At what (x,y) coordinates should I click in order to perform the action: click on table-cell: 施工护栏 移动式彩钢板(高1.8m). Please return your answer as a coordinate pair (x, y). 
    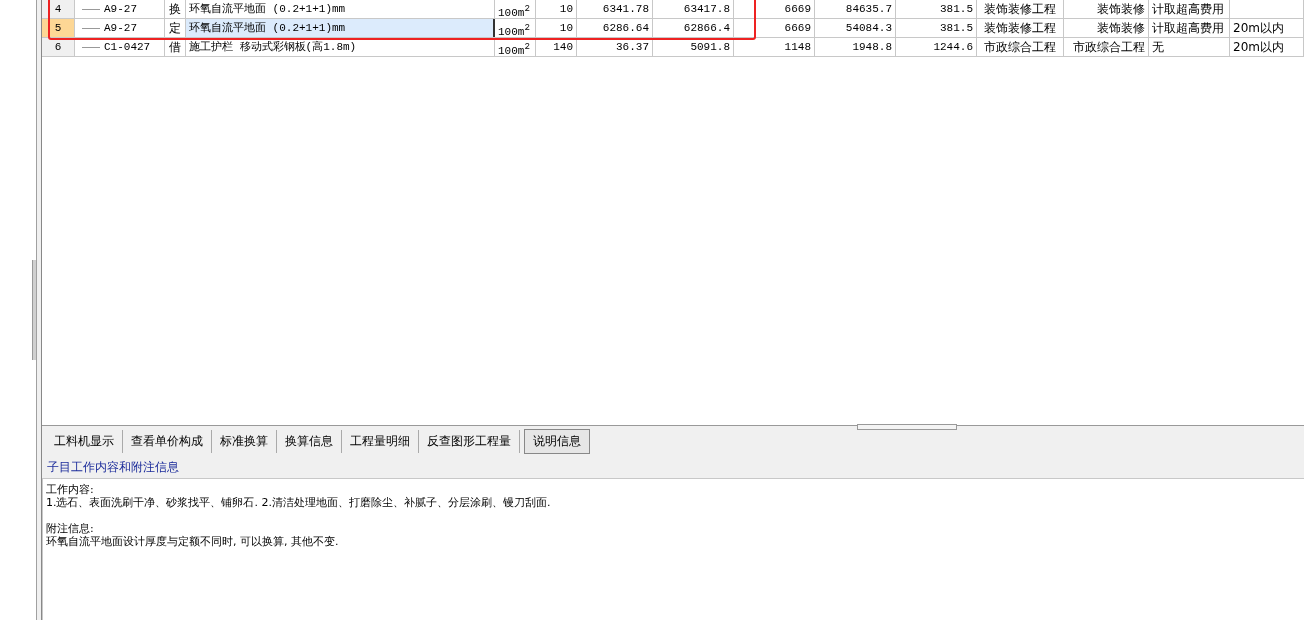
    Looking at the image, I should click on (340, 47).